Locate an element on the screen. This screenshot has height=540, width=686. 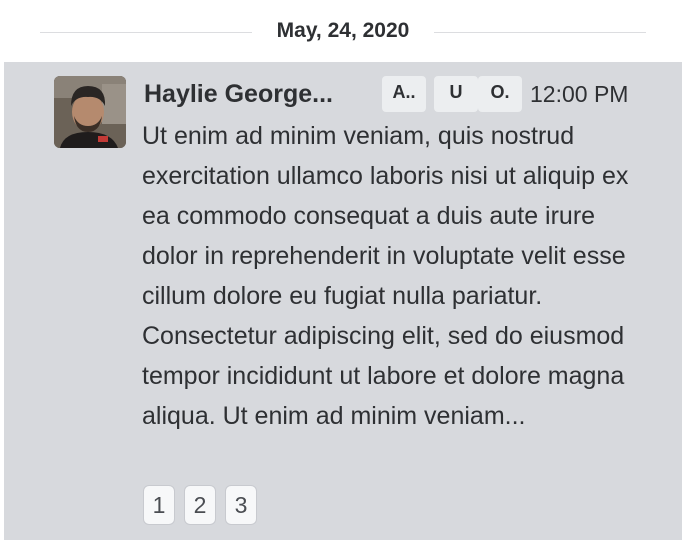
pagination: 1 2 3 is located at coordinates (200, 505).